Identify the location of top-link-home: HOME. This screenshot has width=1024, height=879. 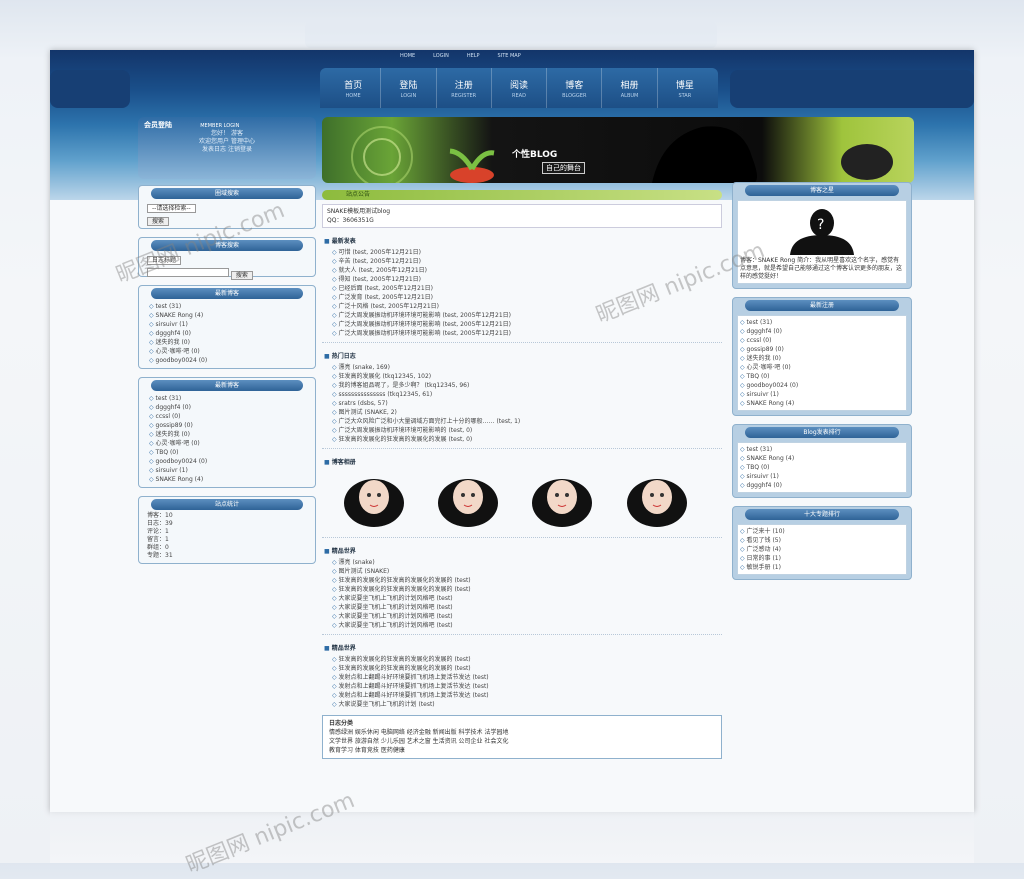
(407, 56).